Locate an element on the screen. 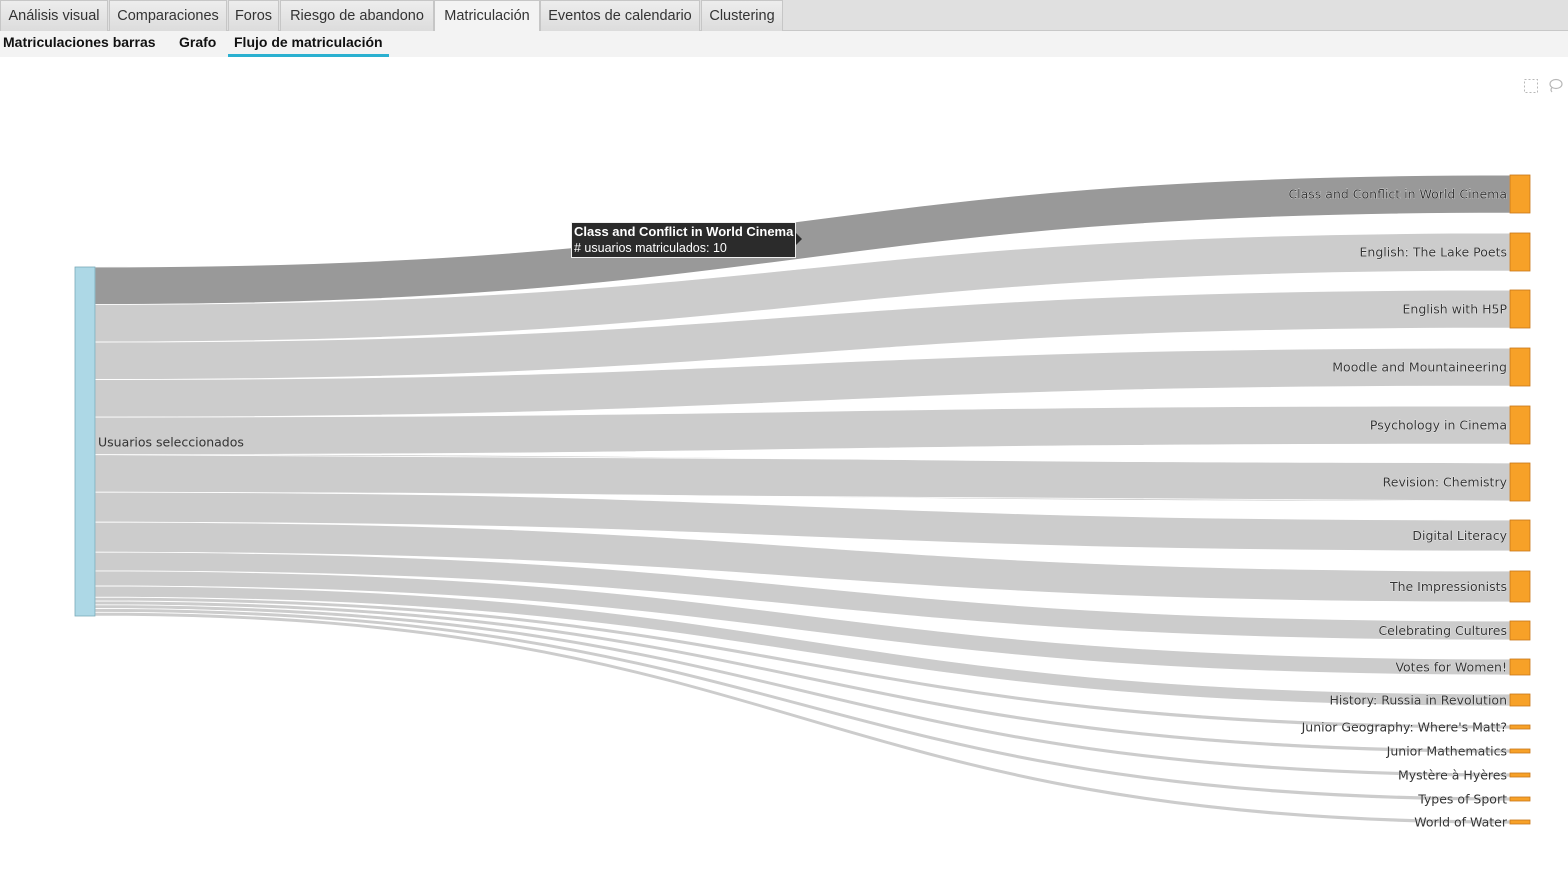 The width and height of the screenshot is (1568, 871). sankey-target-label: Types of Sport is located at coordinates (1462, 799).